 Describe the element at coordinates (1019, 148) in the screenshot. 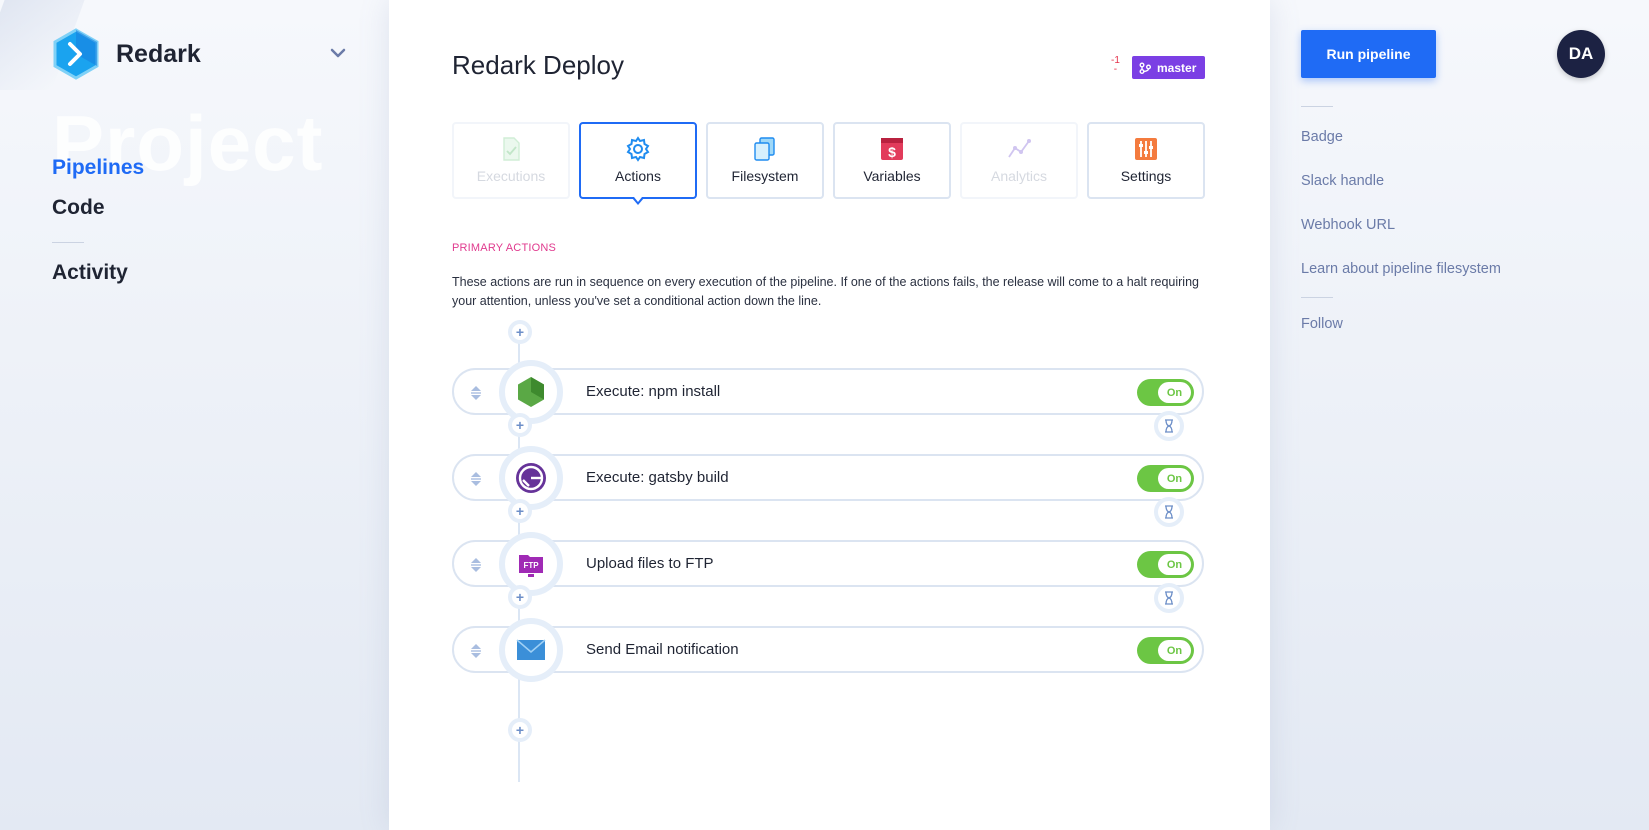

I see `chart-line-icon` at that location.